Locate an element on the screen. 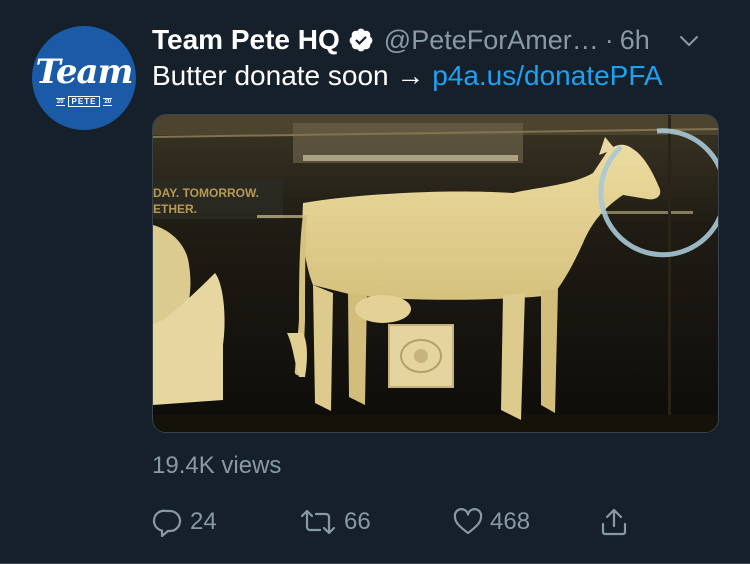  sign-text-2: ETHER. is located at coordinates (175, 209).